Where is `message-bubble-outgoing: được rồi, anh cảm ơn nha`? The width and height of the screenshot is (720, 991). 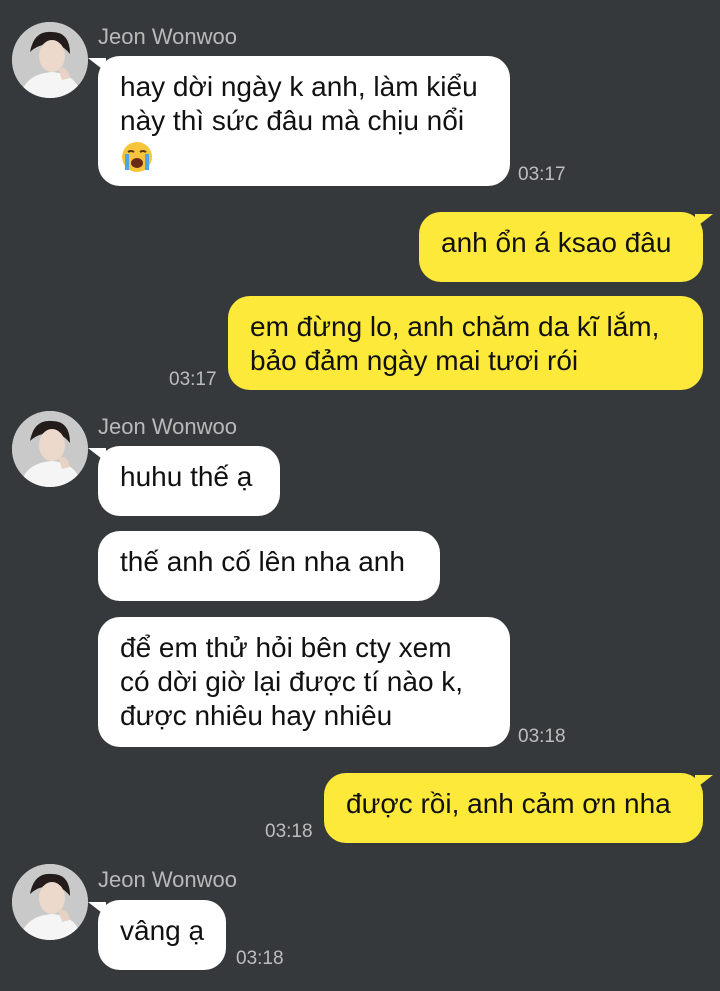 message-bubble-outgoing: được rồi, anh cảm ơn nha is located at coordinates (518, 808).